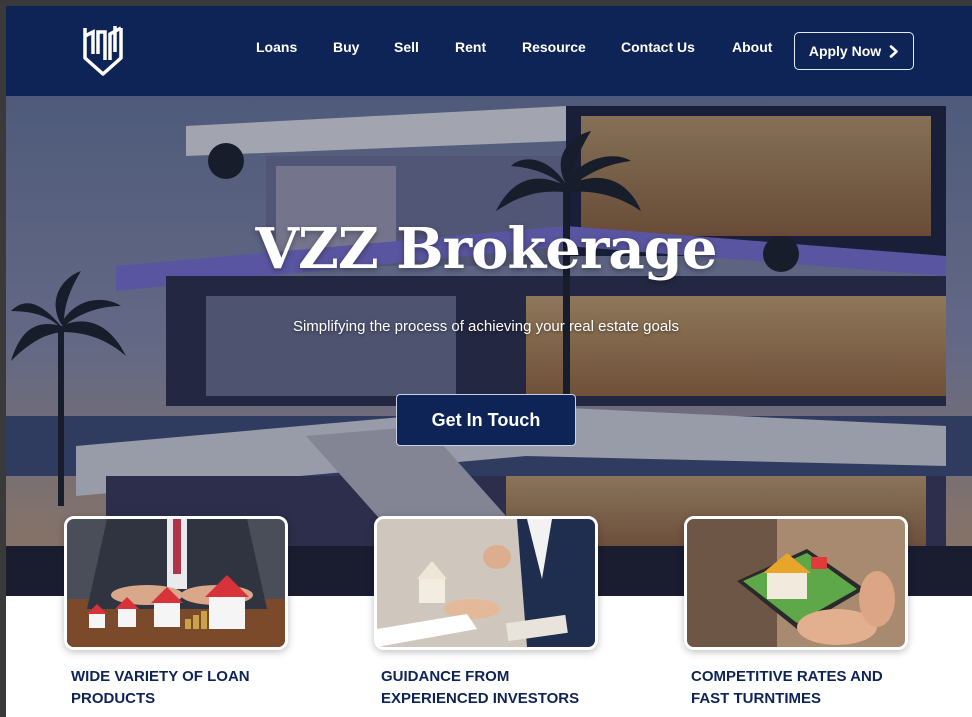 The image size is (972, 717). What do you see at coordinates (346, 47) in the screenshot?
I see `nav-buy: Buy` at bounding box center [346, 47].